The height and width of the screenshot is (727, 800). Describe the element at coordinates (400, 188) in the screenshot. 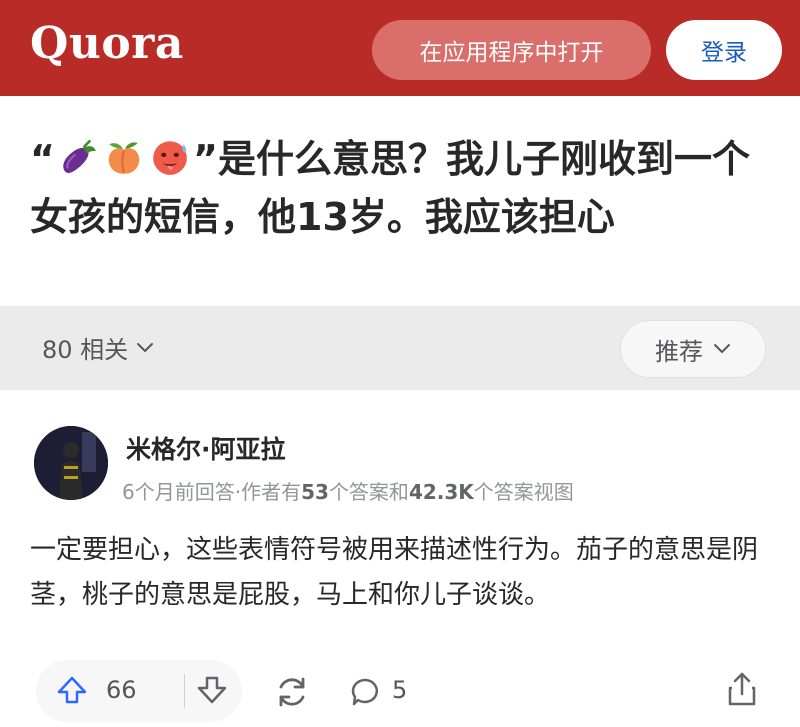

I see `question-title: “ ”是什么意思？我儿子刚收到一个女孩的短信，他13岁。我应该担心` at that location.